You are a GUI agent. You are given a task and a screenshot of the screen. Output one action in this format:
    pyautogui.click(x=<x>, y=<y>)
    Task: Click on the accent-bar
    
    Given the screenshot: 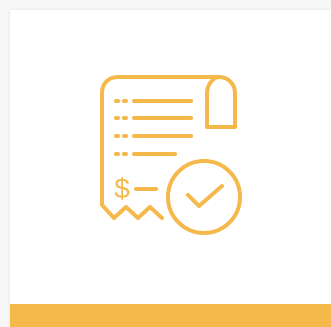 What is the action you would take?
    pyautogui.click(x=170, y=315)
    